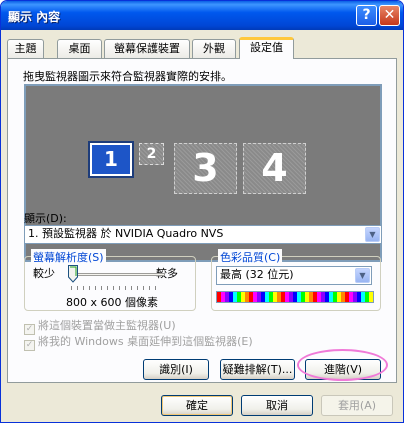 This screenshot has width=404, height=423. Describe the element at coordinates (112, 302) in the screenshot. I see `resolution-value: 800 x 600 個像素` at that location.